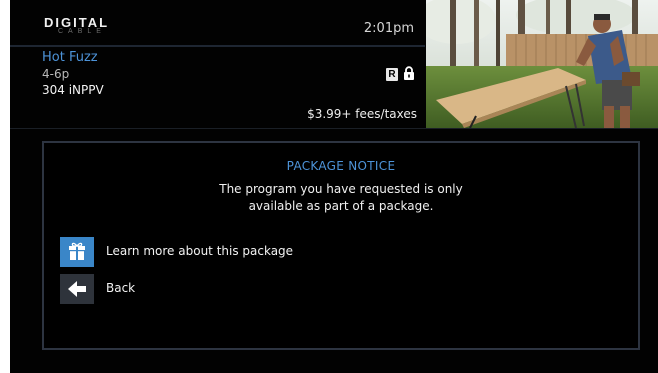 The height and width of the screenshot is (373, 658). I want to click on header-divider, so click(217, 46).